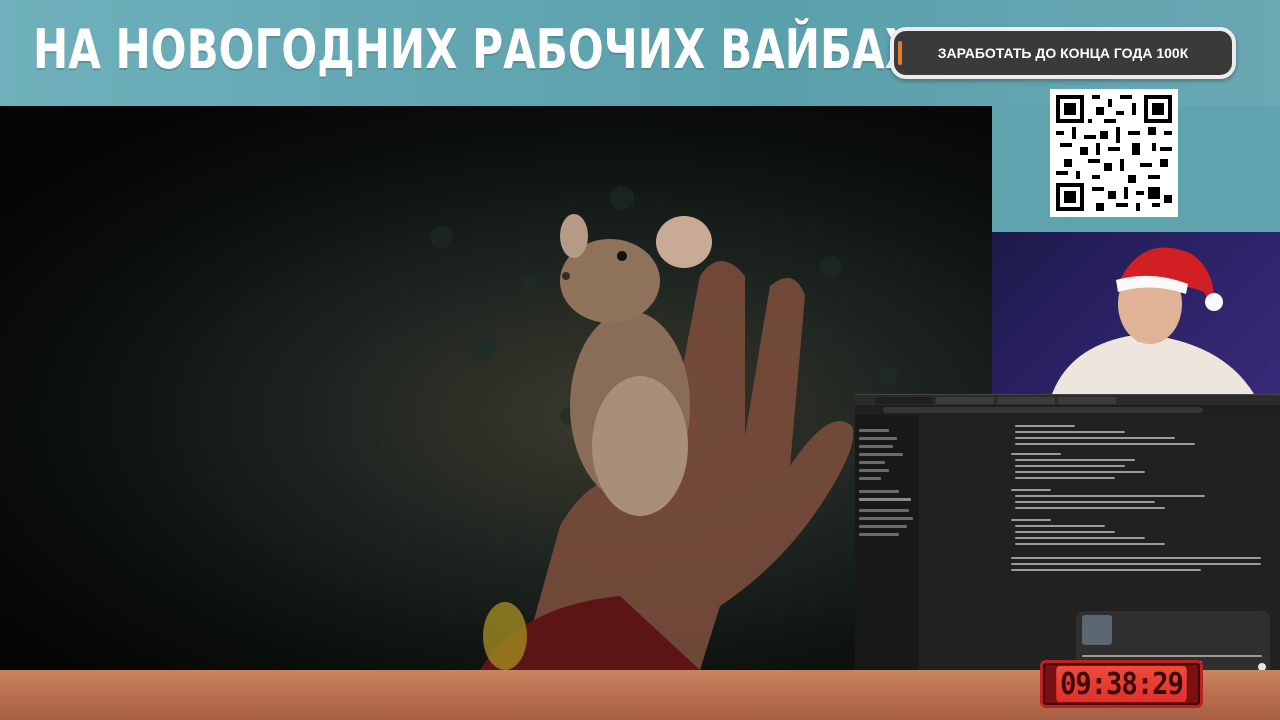 Image resolution: width=1280 pixels, height=720 pixels. I want to click on chat-sidebar, so click(887, 542).